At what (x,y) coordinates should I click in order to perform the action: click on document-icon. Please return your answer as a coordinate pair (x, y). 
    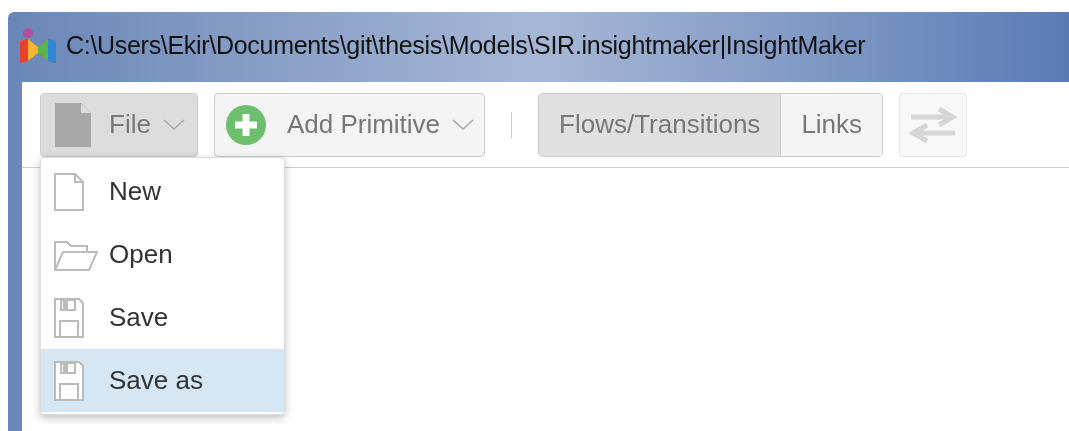
    Looking at the image, I should click on (73, 124).